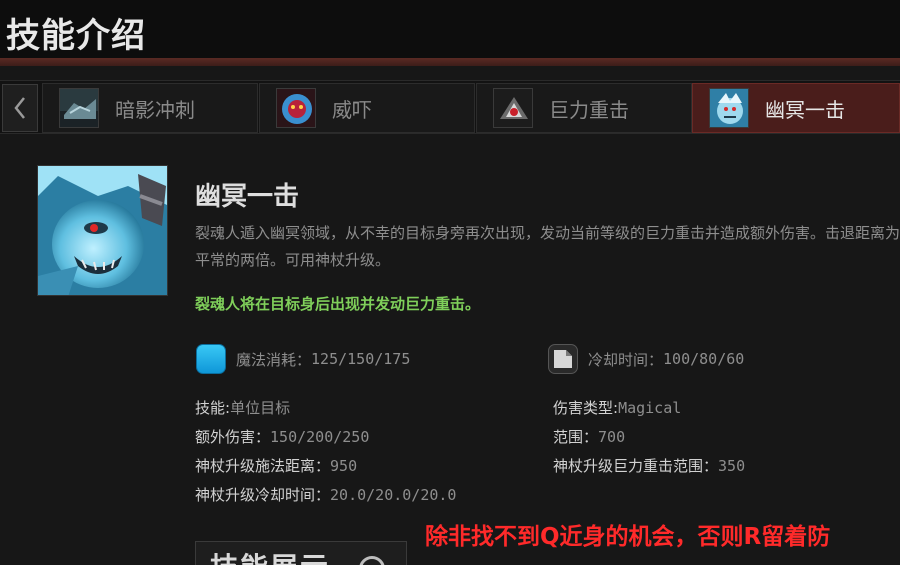  Describe the element at coordinates (450, 62) in the screenshot. I see `header-divider` at that location.